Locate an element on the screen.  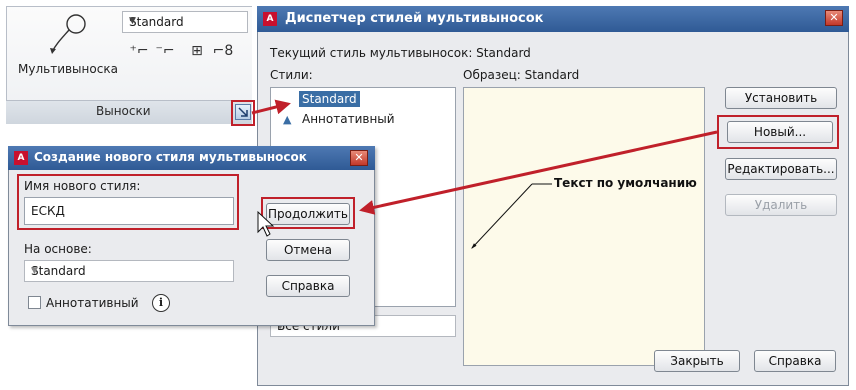
new-dialog-title: Создание нового стиля мультивыносок is located at coordinates (170, 157).